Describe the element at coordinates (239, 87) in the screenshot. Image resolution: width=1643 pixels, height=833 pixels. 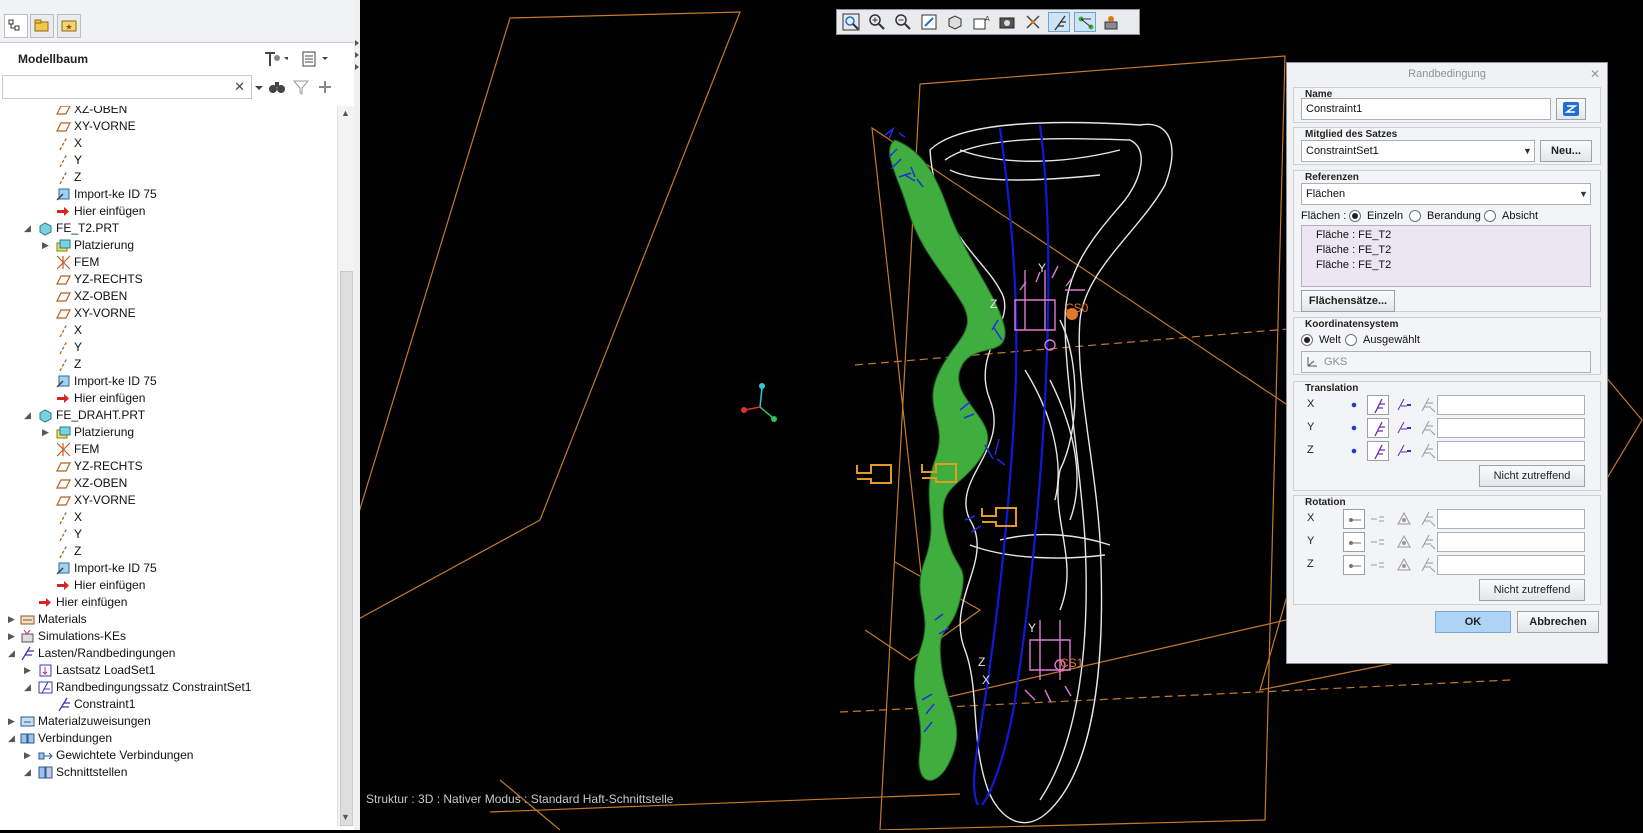
I see `clear-icon: ✕` at that location.